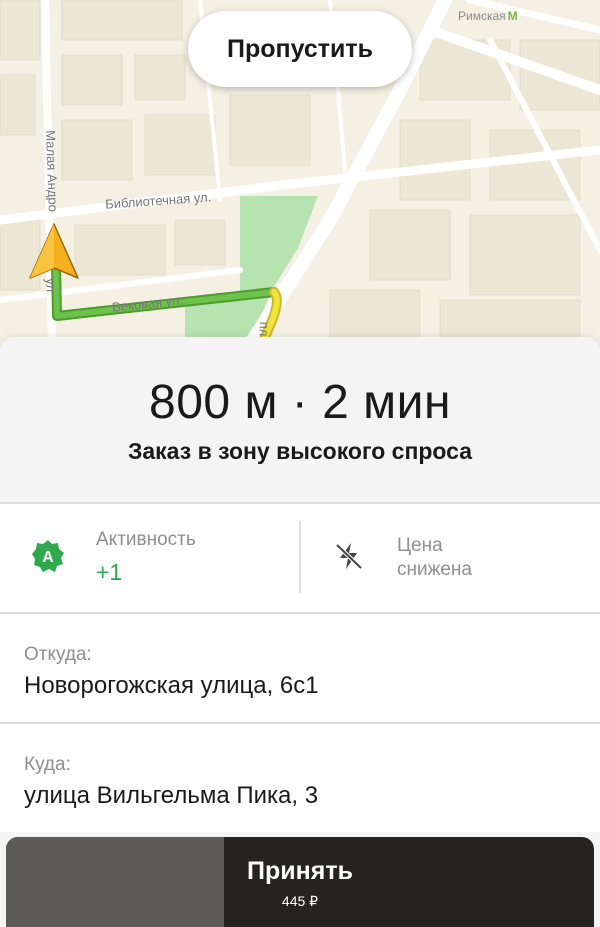 The width and height of the screenshot is (600, 927). Describe the element at coordinates (488, 16) in the screenshot. I see `metro-label: Римская М` at that location.